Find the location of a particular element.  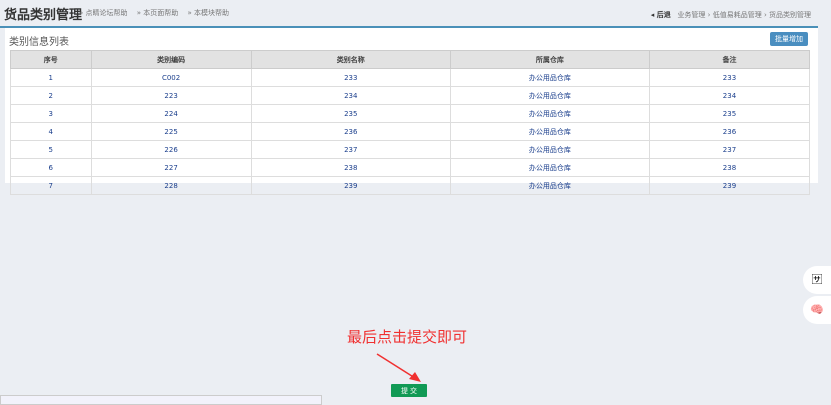

table-cell: 226 is located at coordinates (171, 149).